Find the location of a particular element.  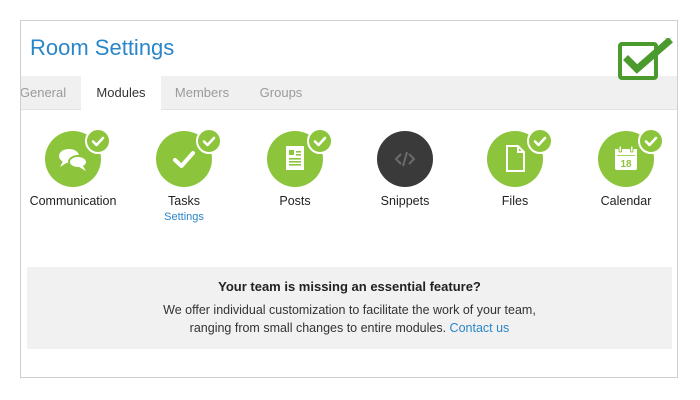

module-snippets: Snippets is located at coordinates (405, 169).